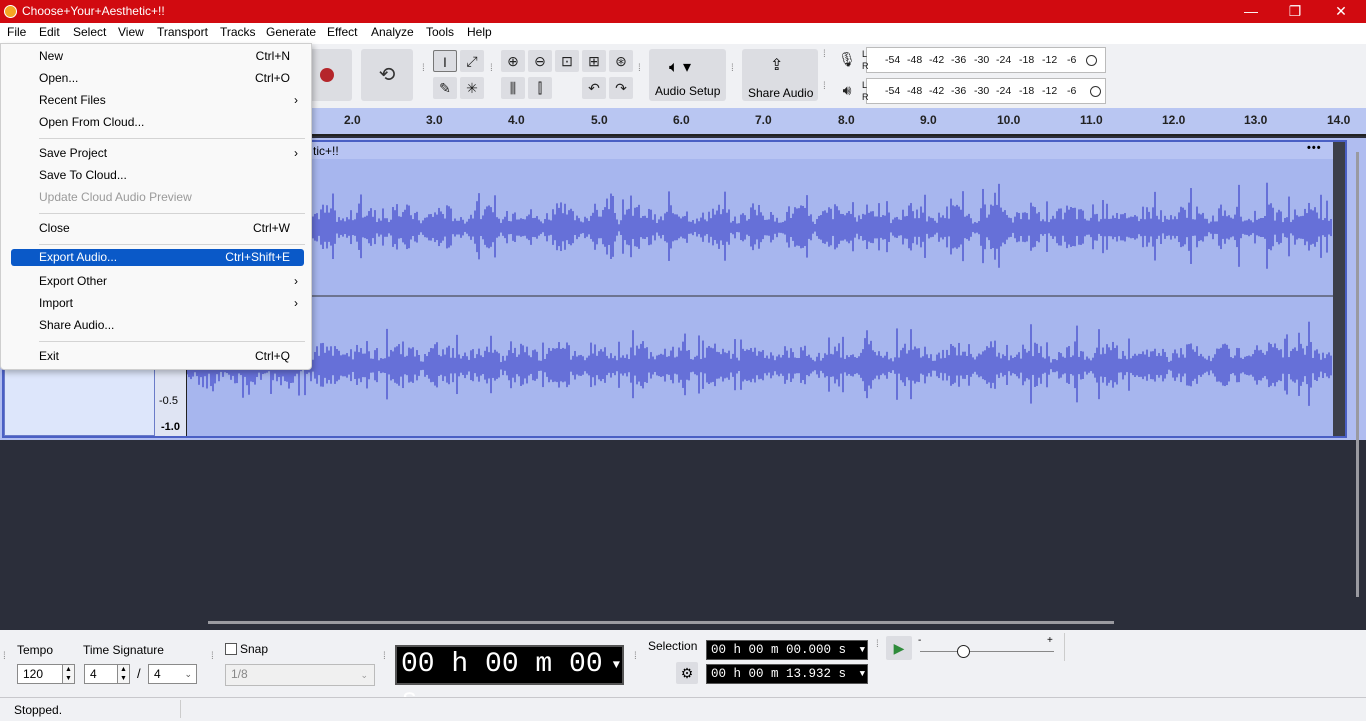  Describe the element at coordinates (231, 649) in the screenshot. I see `snap-checkbox` at that location.